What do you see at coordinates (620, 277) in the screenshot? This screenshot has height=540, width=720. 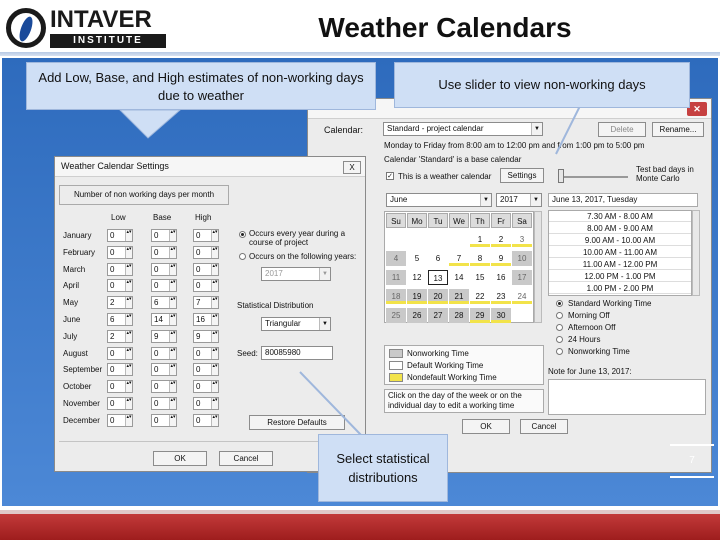 I see `time-slot: 12.00 PM - 1.00 PM` at bounding box center [620, 277].